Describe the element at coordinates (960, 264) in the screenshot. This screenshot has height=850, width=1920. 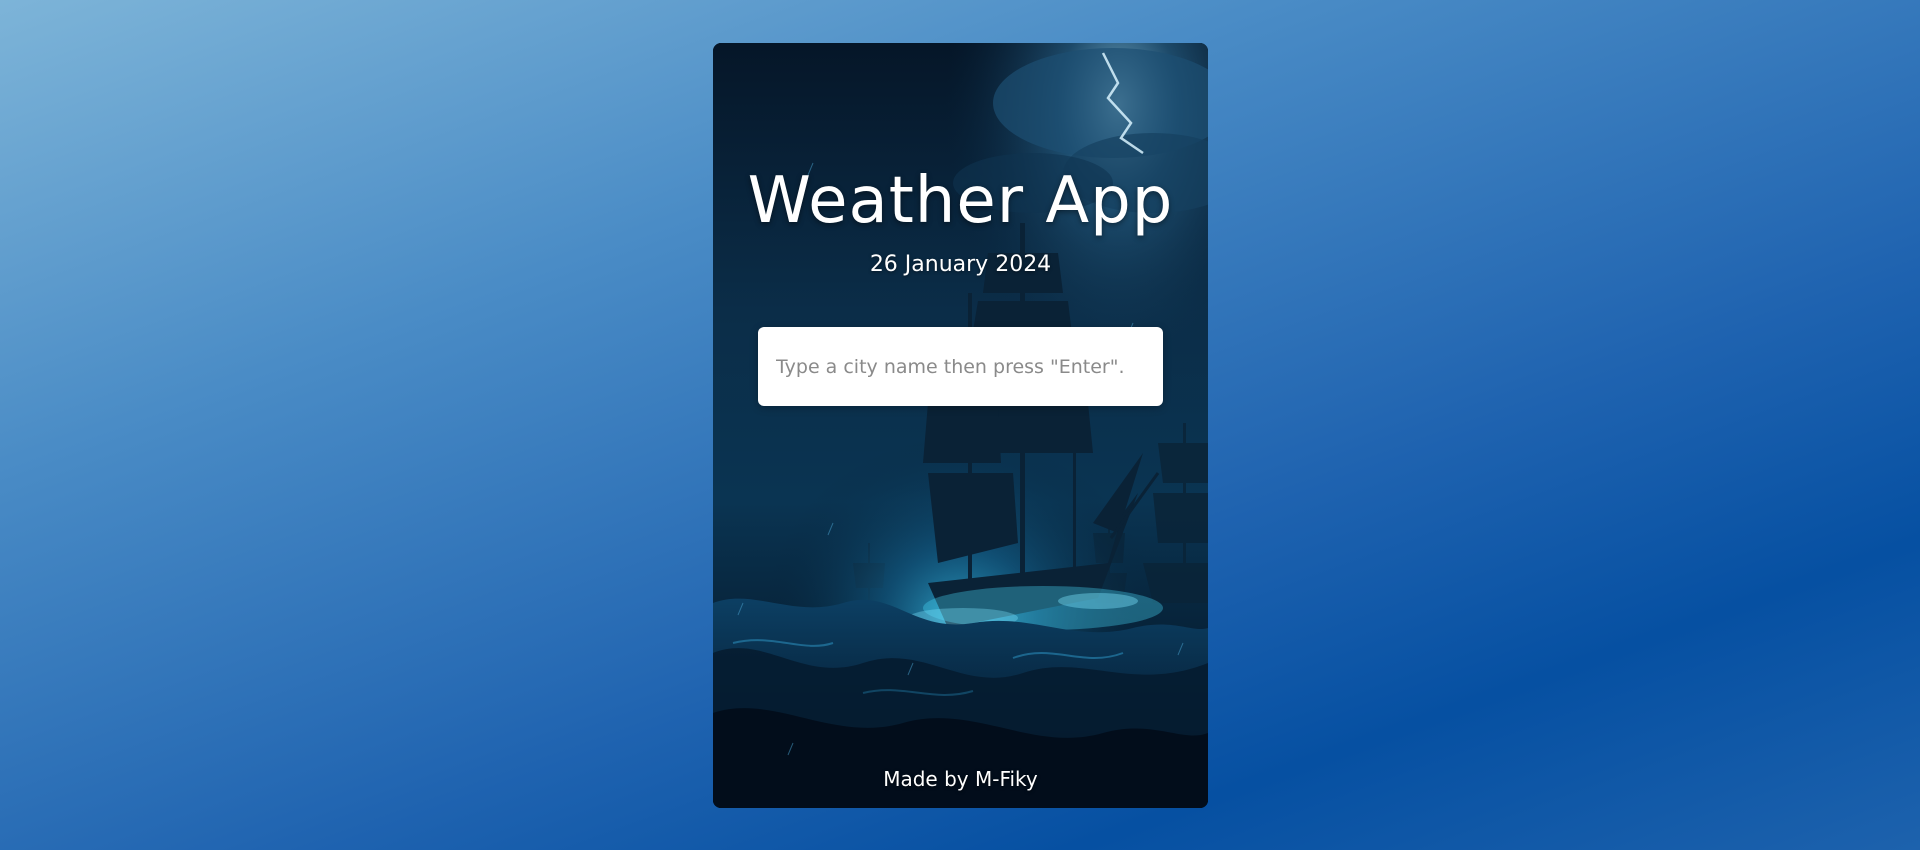
I see `current-date: 26 January 2024` at that location.